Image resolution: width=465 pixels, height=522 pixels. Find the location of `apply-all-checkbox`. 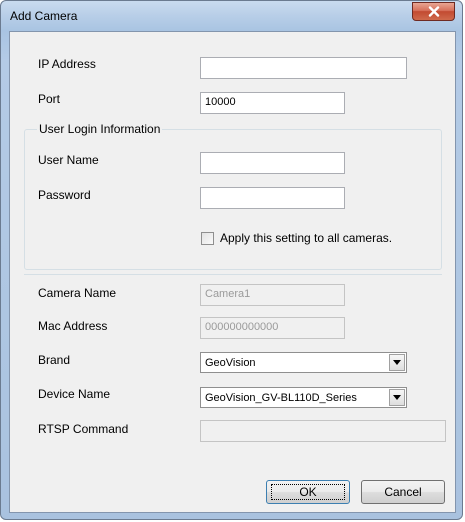

apply-all-checkbox is located at coordinates (207, 238).